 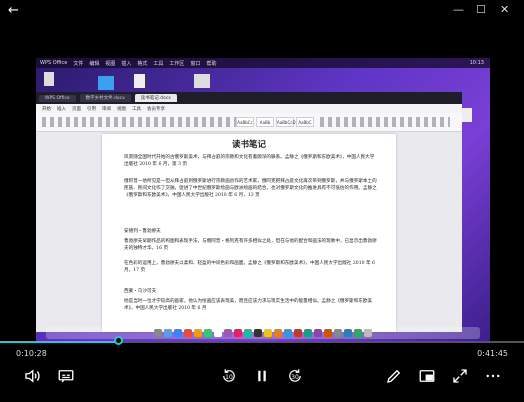 I want to click on seek-bar-thumb, so click(x=118, y=340).